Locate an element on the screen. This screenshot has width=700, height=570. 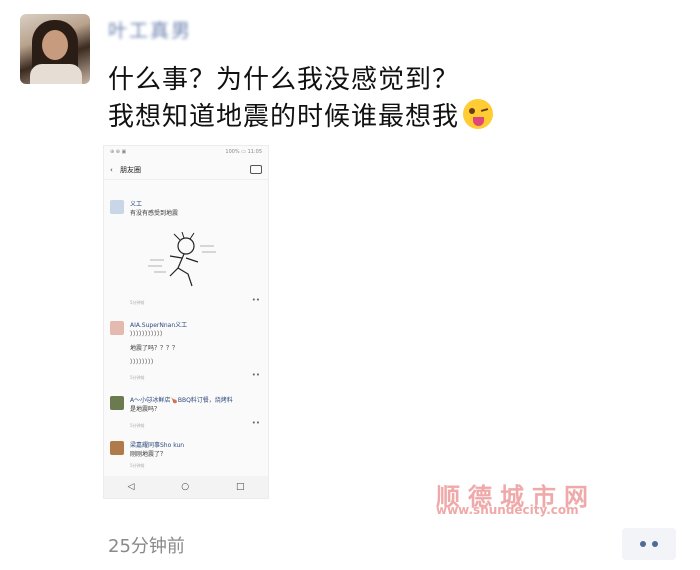
phone-post: 义工 有没有感受到地震 5分钟前 •• is located at coordinates (186, 255).